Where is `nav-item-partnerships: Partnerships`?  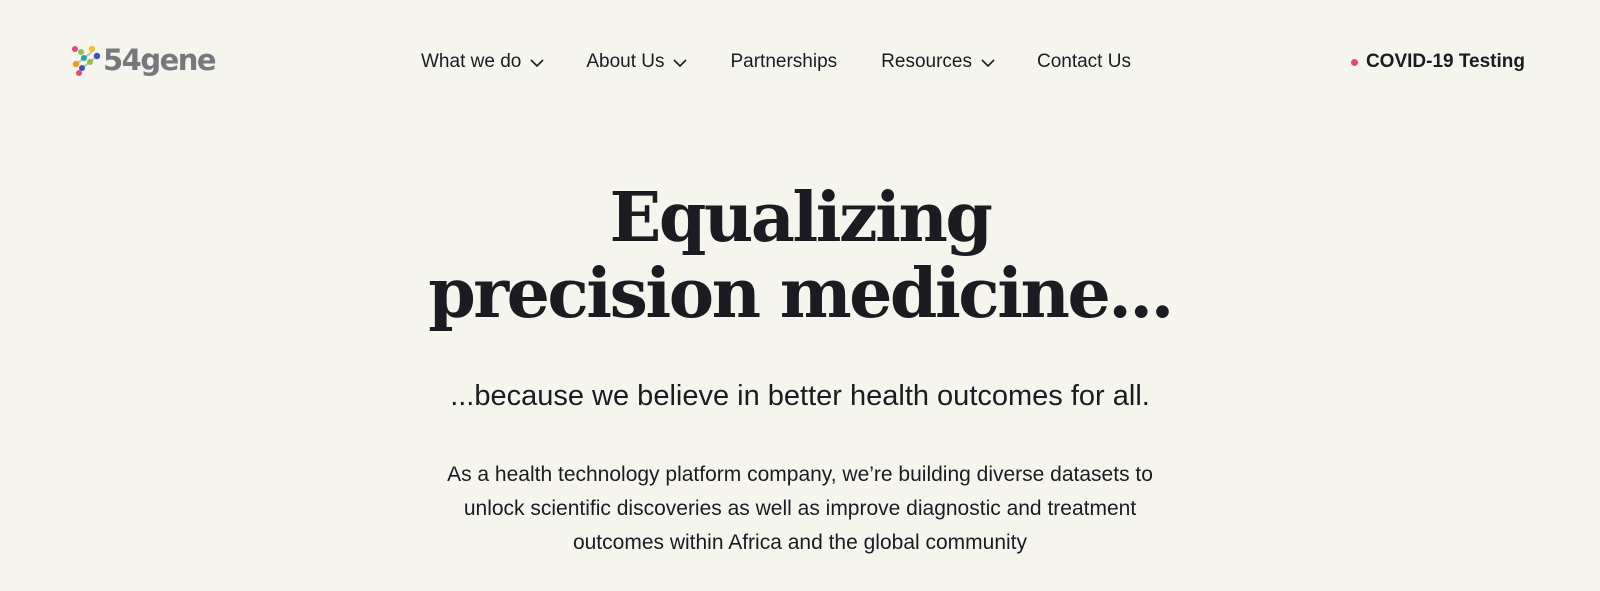
nav-item-partnerships: Partnerships is located at coordinates (783, 62).